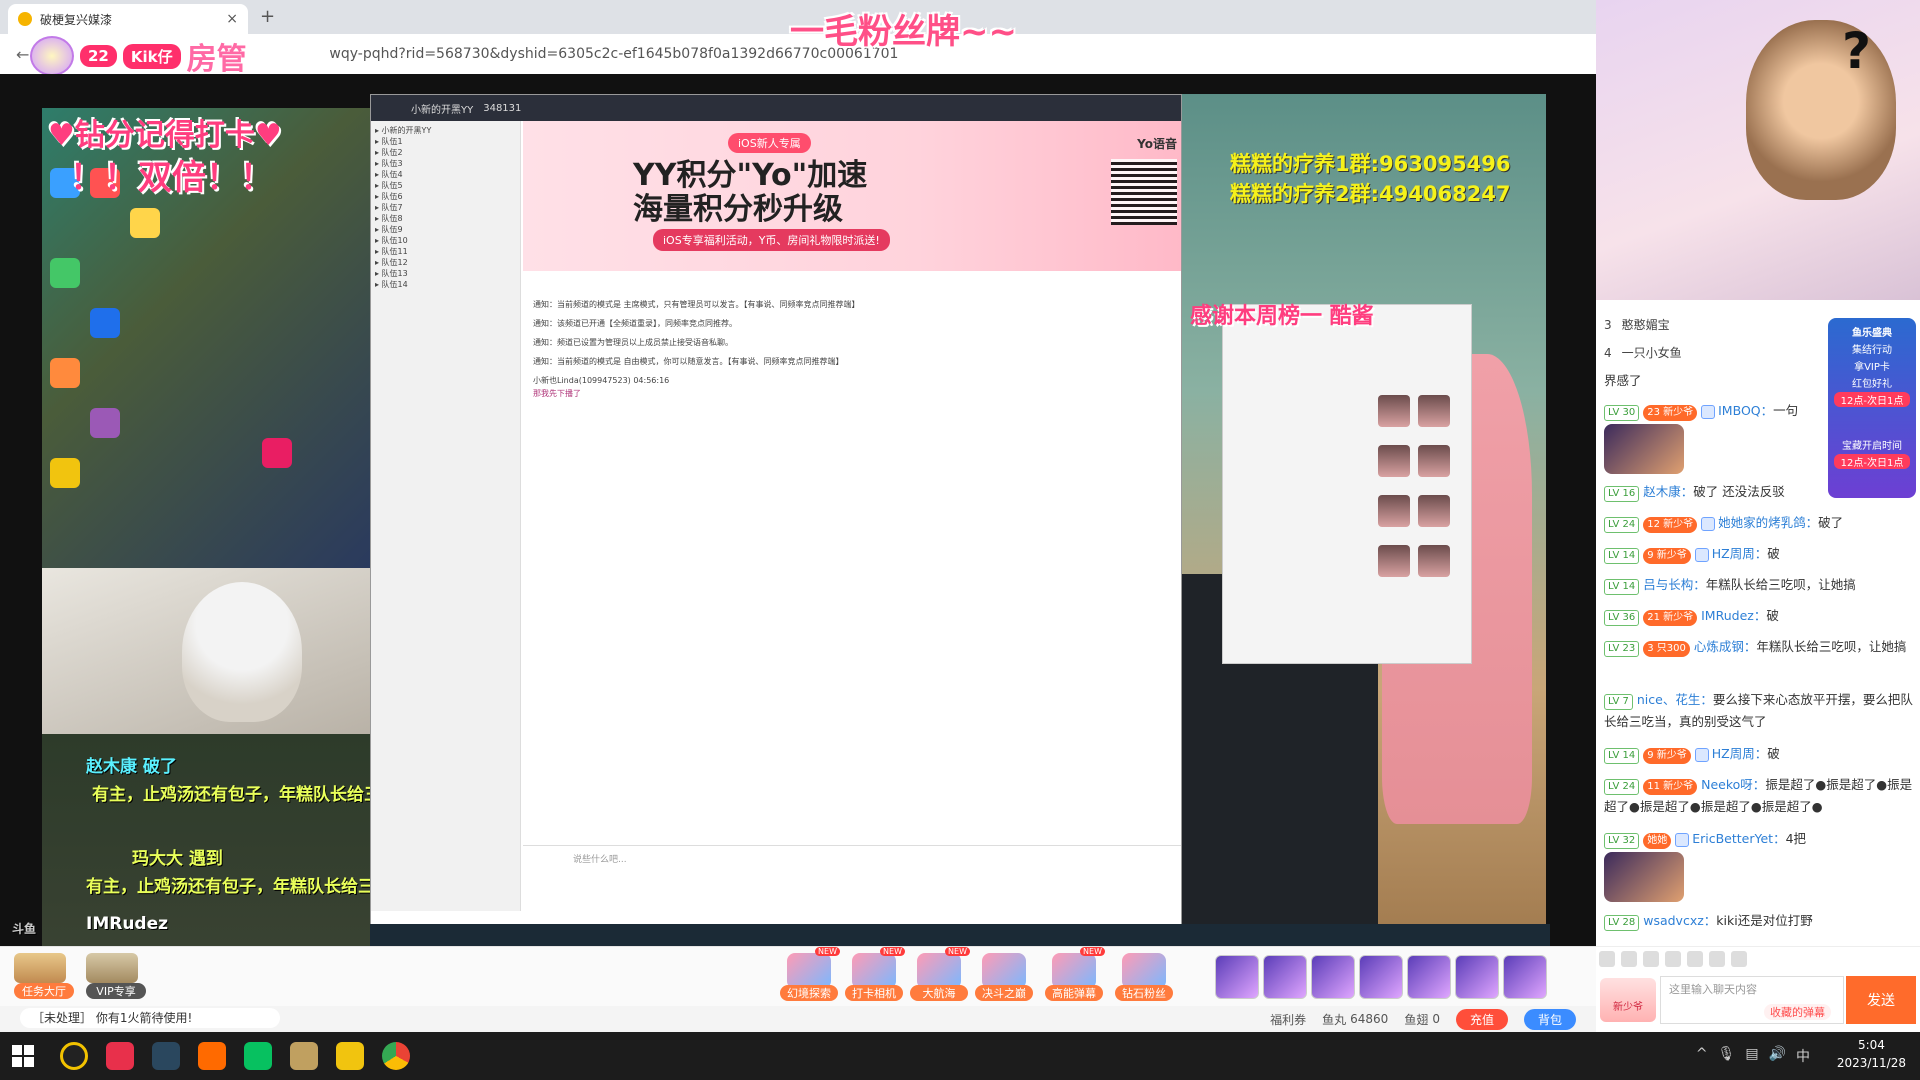 Image resolution: width=1920 pixels, height=1080 pixels. I want to click on gift-checkin-camera: NEW 打卡相机, so click(875, 974).